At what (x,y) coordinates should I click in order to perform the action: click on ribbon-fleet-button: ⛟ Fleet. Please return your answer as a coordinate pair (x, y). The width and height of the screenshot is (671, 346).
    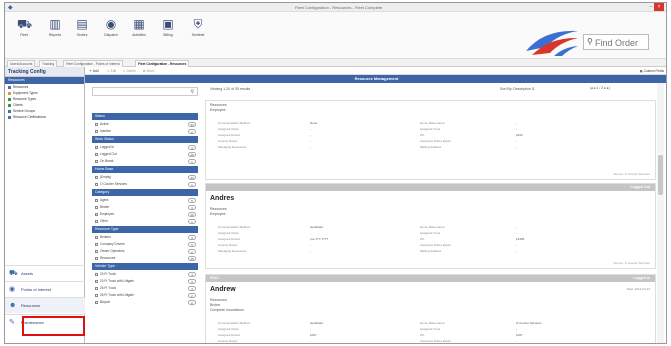
    Looking at the image, I should click on (24, 27).